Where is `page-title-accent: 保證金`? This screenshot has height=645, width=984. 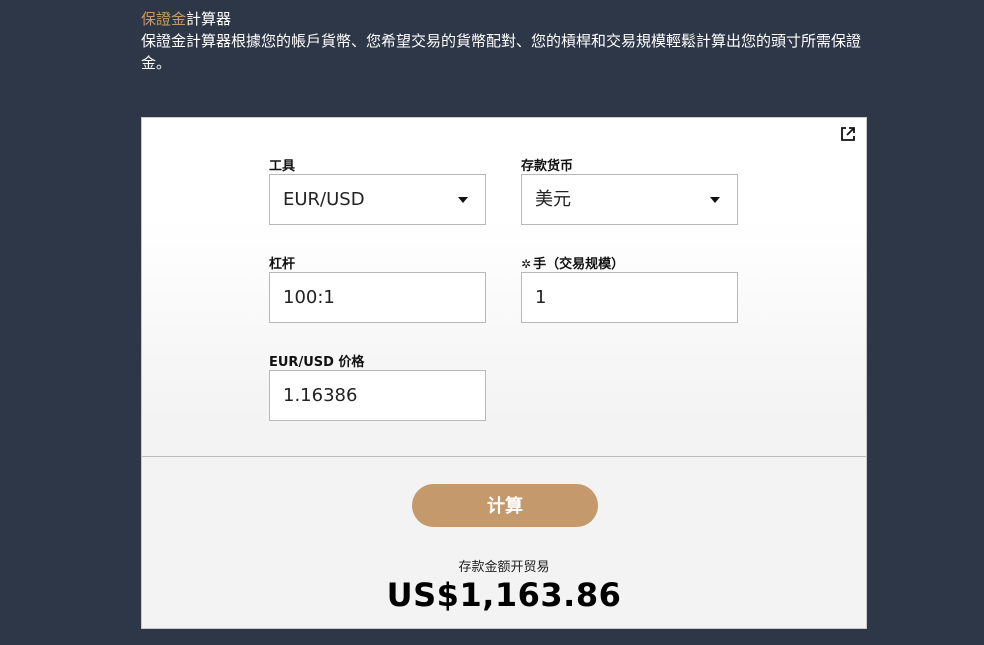 page-title-accent: 保證金 is located at coordinates (164, 19).